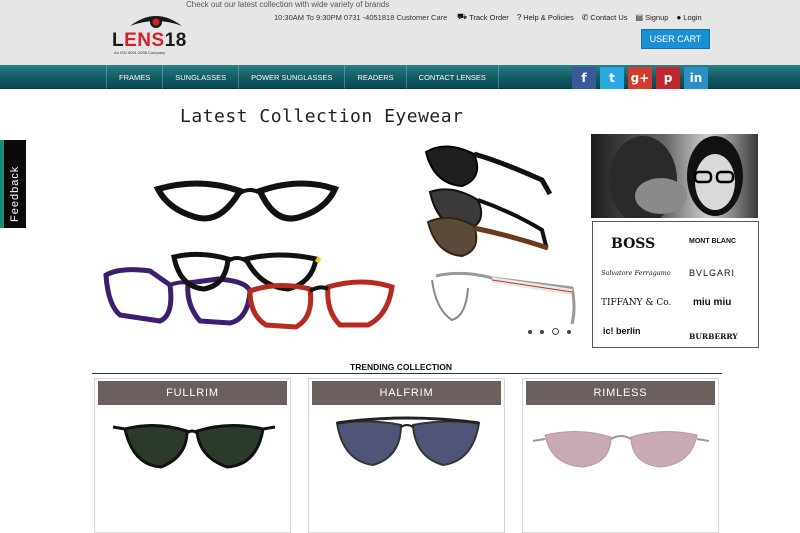 The width and height of the screenshot is (800, 533). Describe the element at coordinates (408, 441) in the screenshot. I see `halfrim-sunglasses-image` at that location.